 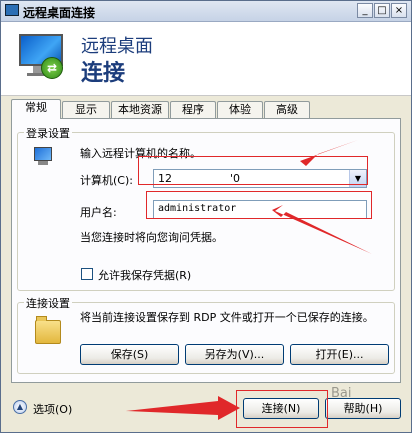 I want to click on arrow-username, so click(x=322, y=229).